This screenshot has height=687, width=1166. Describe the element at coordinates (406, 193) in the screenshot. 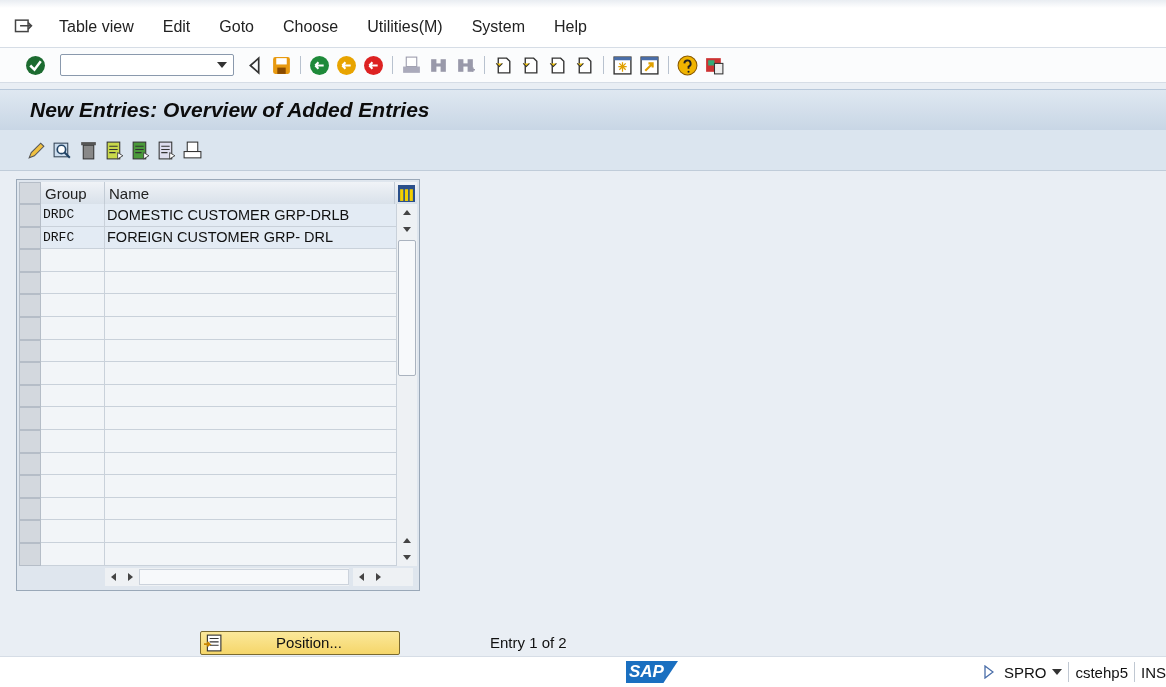

I see `table-settings-icon` at that location.